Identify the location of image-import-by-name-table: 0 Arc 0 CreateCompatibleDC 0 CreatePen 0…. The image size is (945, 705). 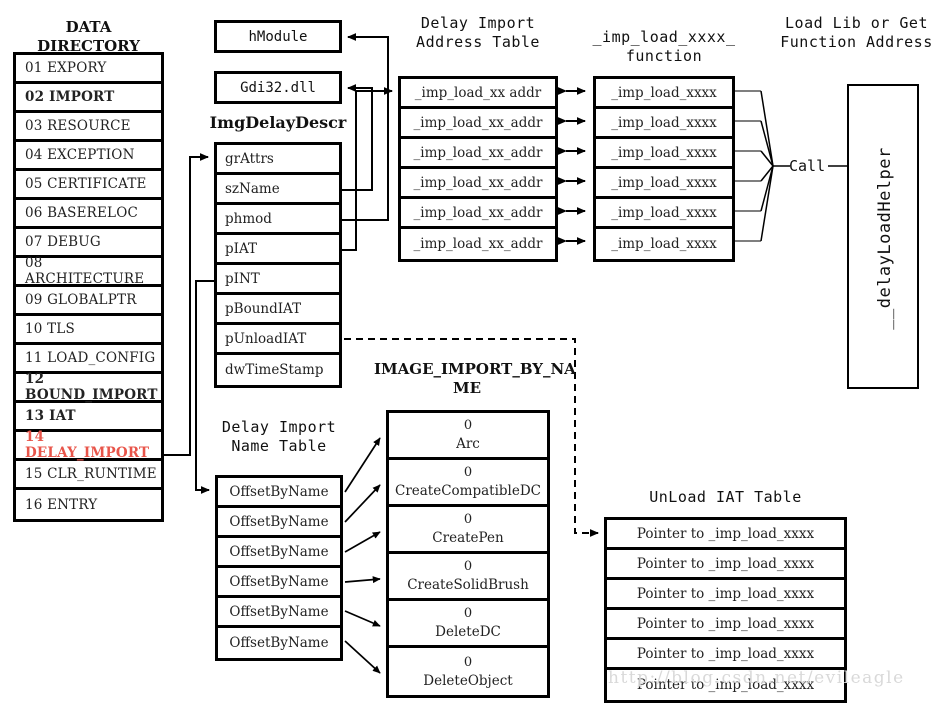
(468, 554).